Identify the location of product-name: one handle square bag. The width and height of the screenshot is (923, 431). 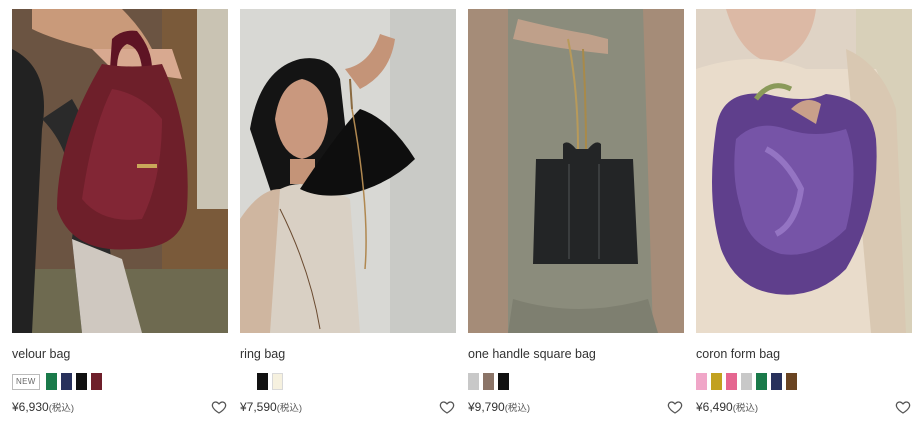
(576, 354).